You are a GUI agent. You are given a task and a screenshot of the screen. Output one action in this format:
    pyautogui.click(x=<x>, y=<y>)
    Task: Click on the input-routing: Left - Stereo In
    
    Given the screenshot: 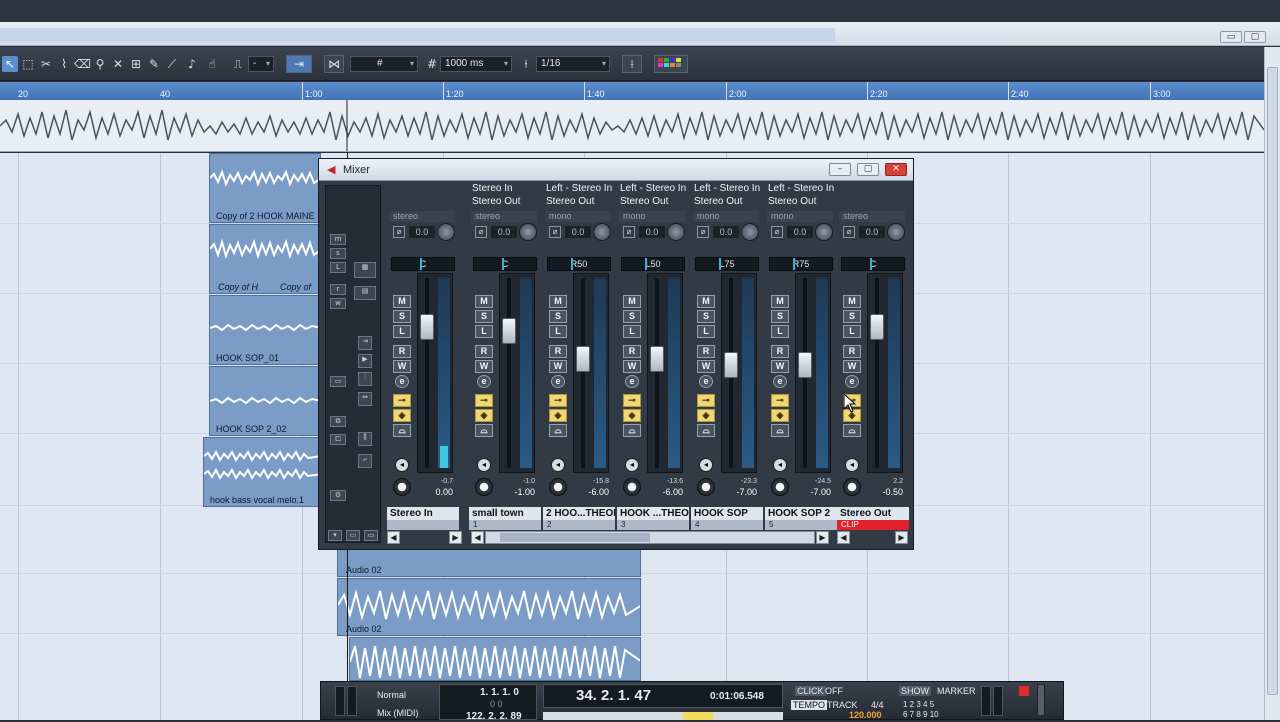 What is the action you would take?
    pyautogui.click(x=728, y=189)
    